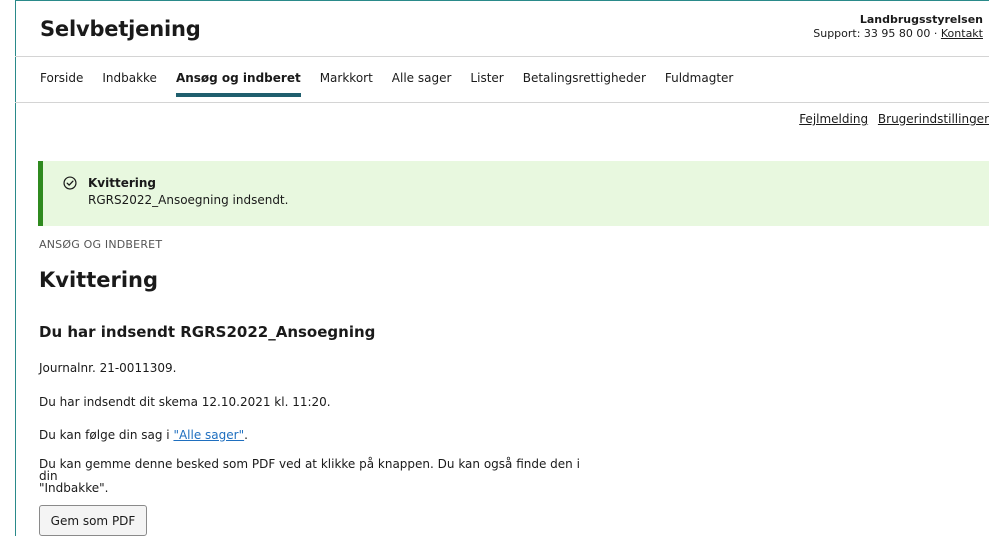 The width and height of the screenshot is (989, 536). I want to click on all-cases-link: "Alle sager", so click(208, 435).